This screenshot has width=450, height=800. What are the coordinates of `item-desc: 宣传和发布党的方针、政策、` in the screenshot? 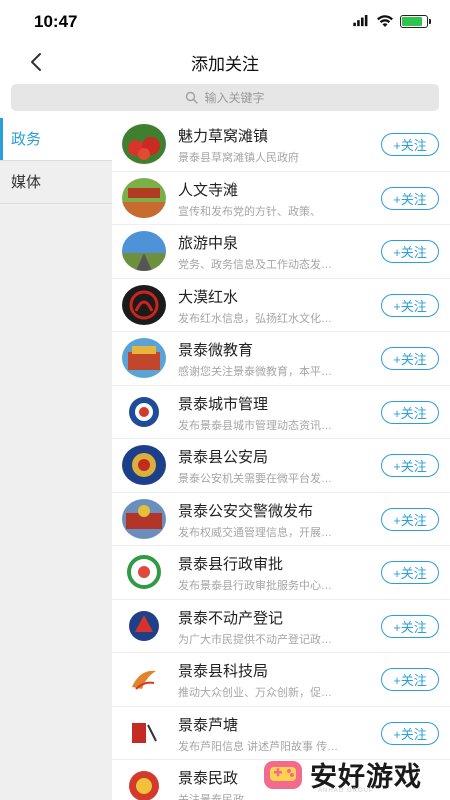 It's located at (249, 211).